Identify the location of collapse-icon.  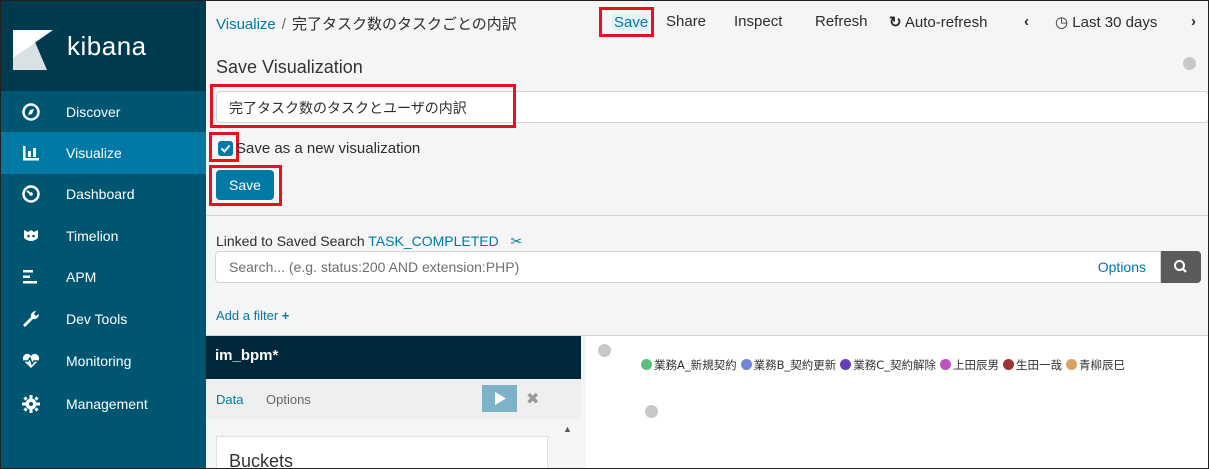
(1189, 63).